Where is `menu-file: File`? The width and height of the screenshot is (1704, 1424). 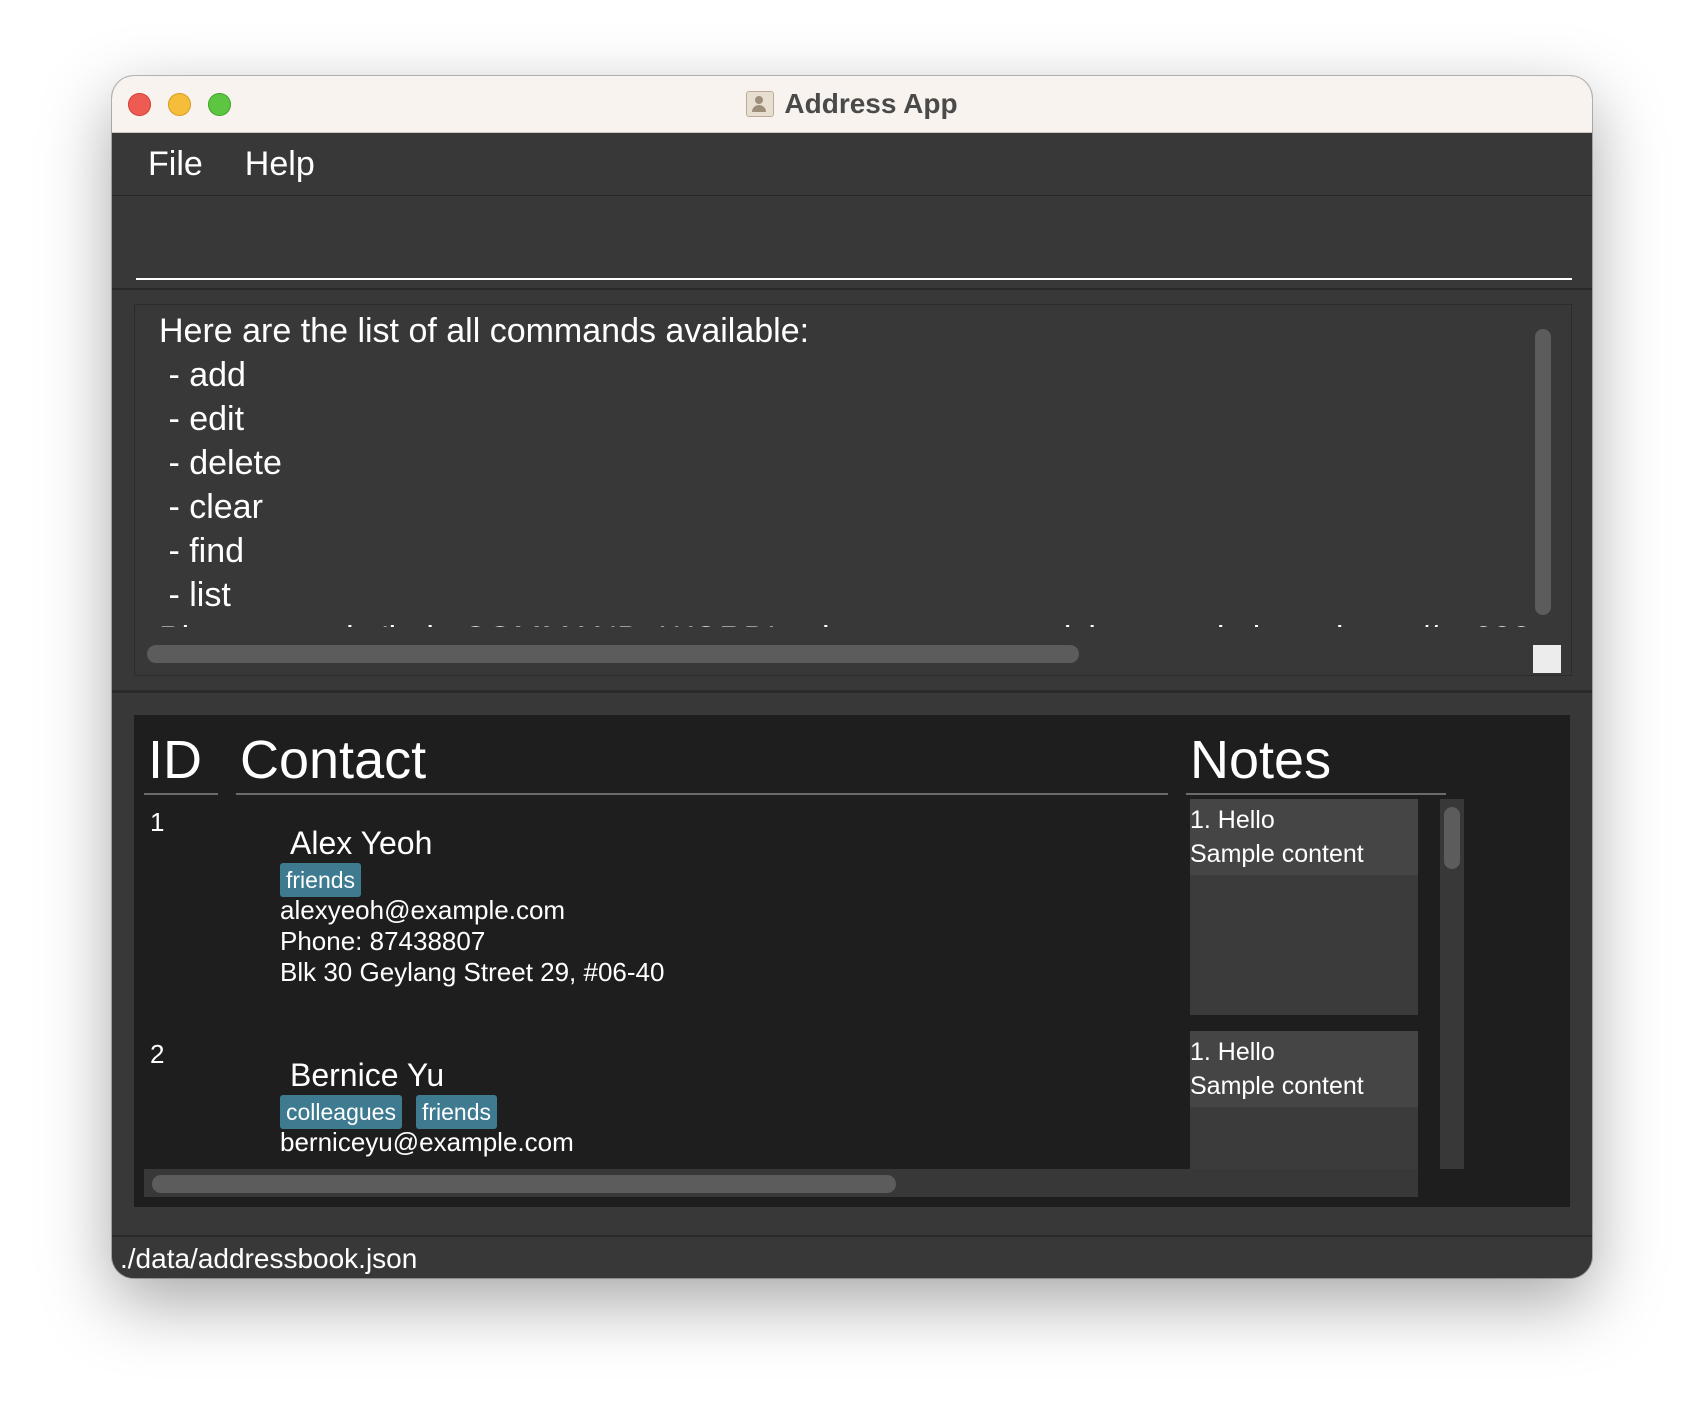
menu-file: File is located at coordinates (175, 164).